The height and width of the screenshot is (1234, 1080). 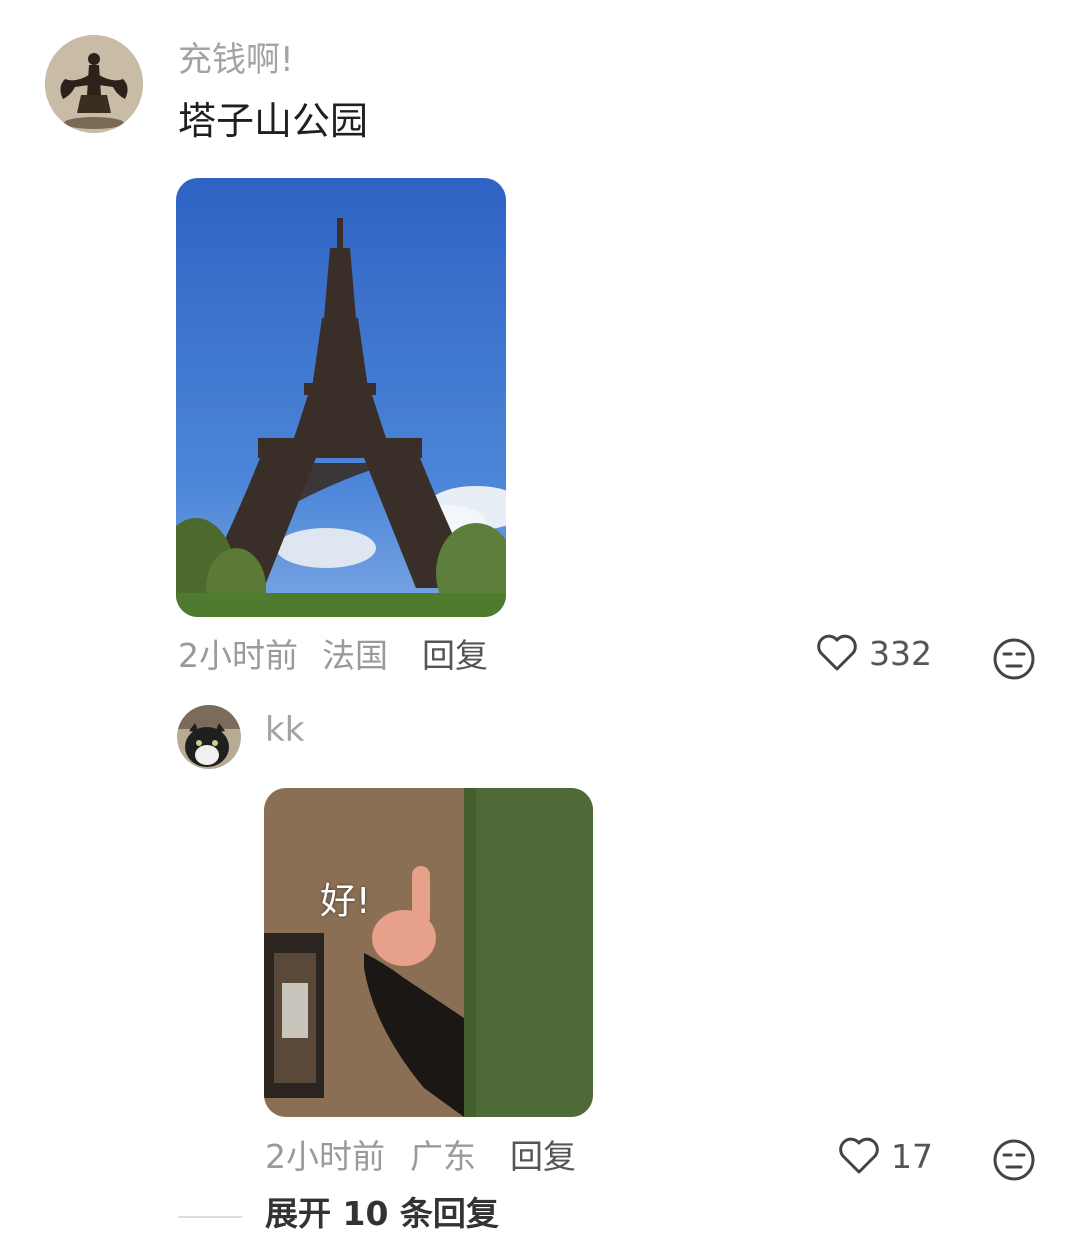 What do you see at coordinates (912, 1156) in the screenshot?
I see `reply-like-count: 17` at bounding box center [912, 1156].